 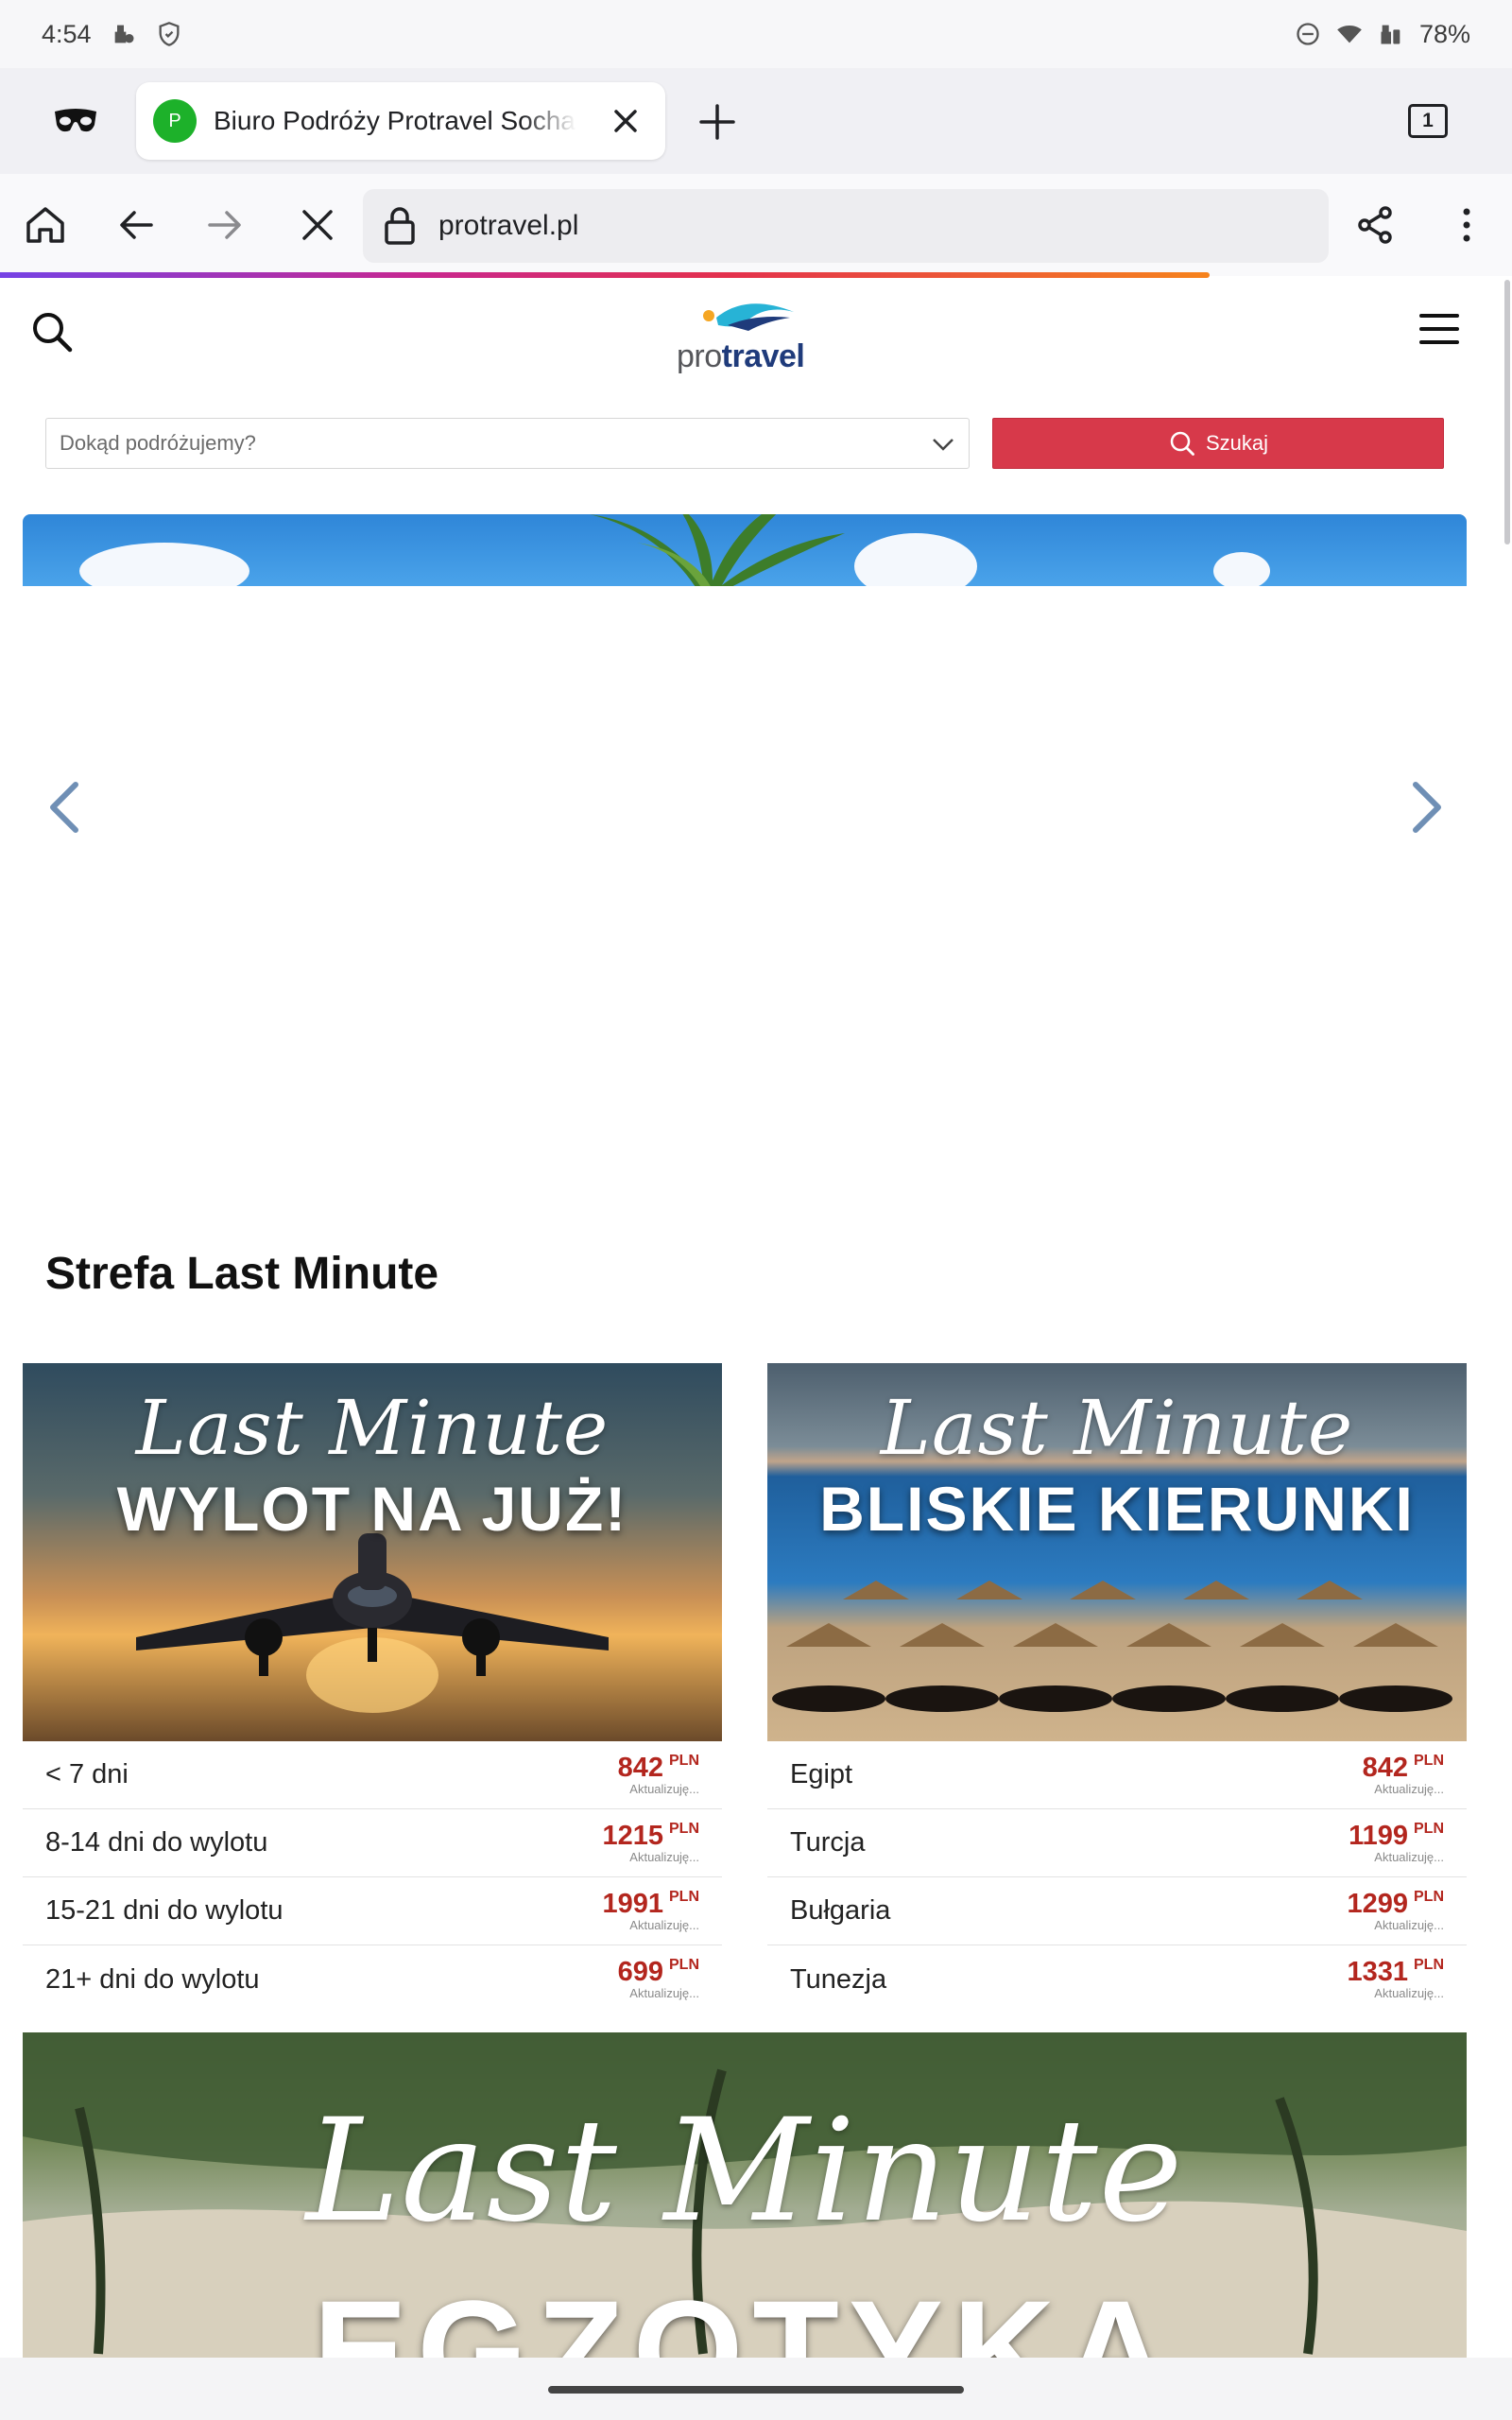 I want to click on share-icon, so click(x=1376, y=225).